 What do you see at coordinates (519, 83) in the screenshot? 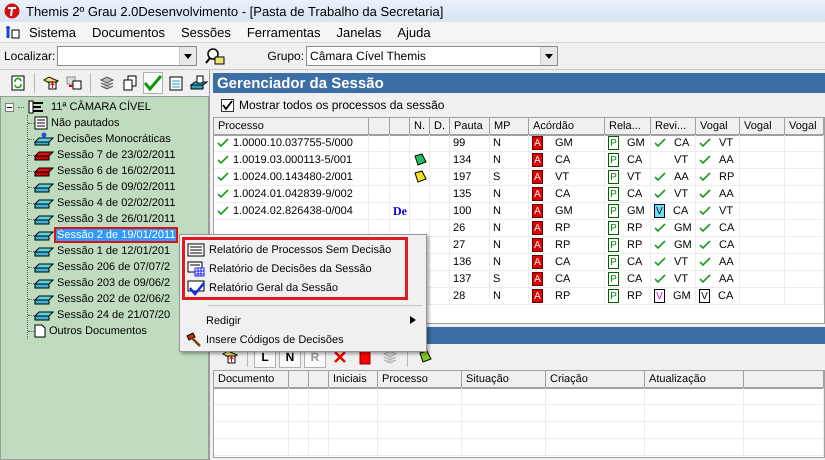
I see `panel-header: Gerenciador da Sessão` at bounding box center [519, 83].